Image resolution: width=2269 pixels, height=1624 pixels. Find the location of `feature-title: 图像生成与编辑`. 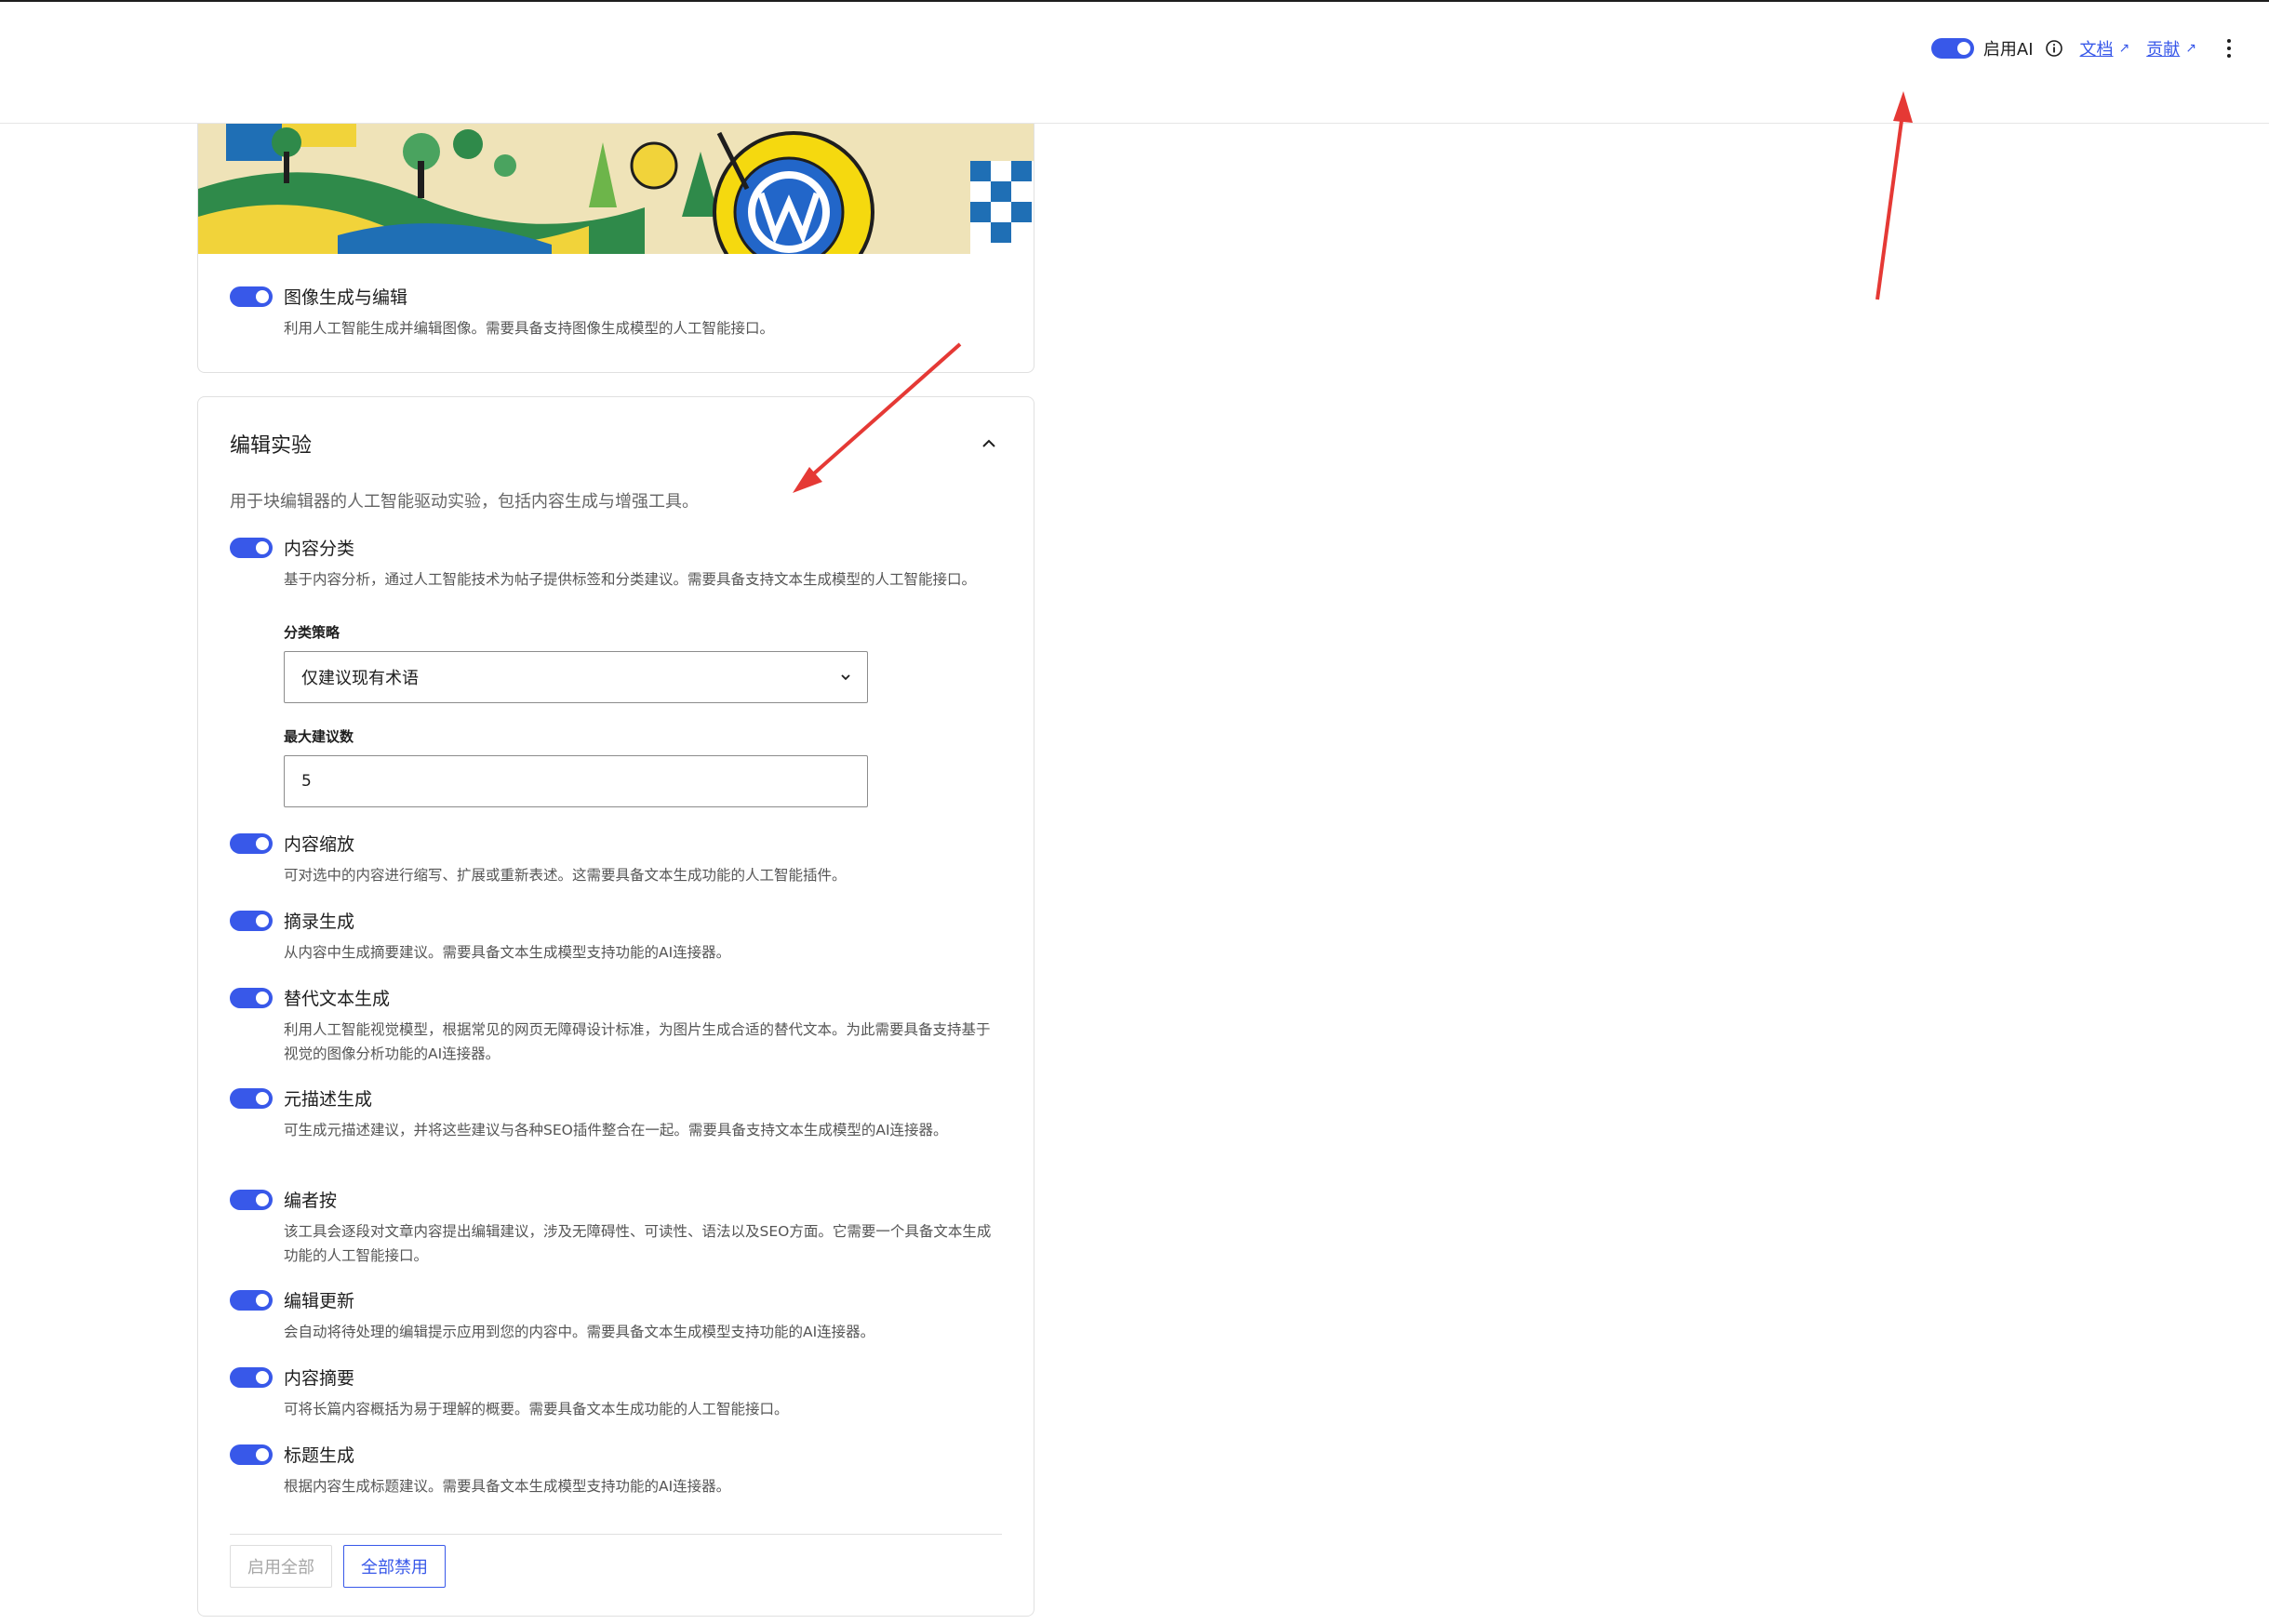

feature-title: 图像生成与编辑 is located at coordinates (346, 297).